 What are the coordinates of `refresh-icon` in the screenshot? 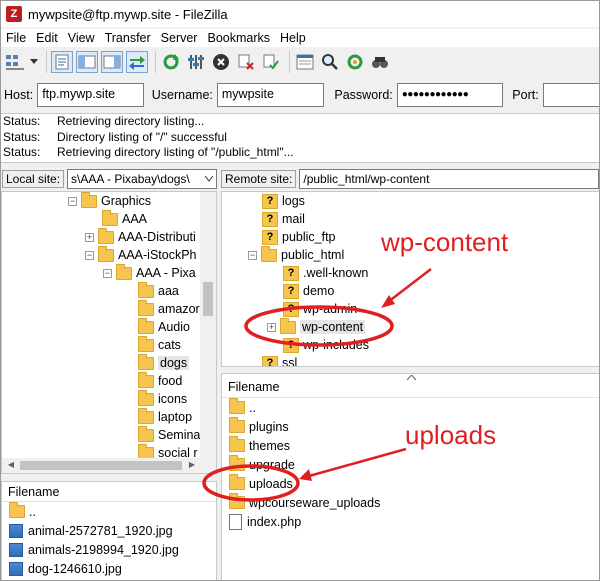 It's located at (171, 62).